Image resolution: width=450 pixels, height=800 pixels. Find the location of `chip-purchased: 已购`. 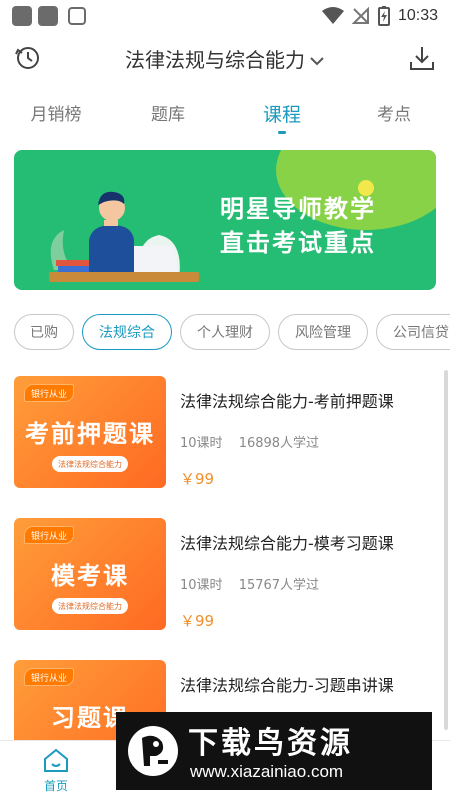

chip-purchased: 已购 is located at coordinates (44, 332).